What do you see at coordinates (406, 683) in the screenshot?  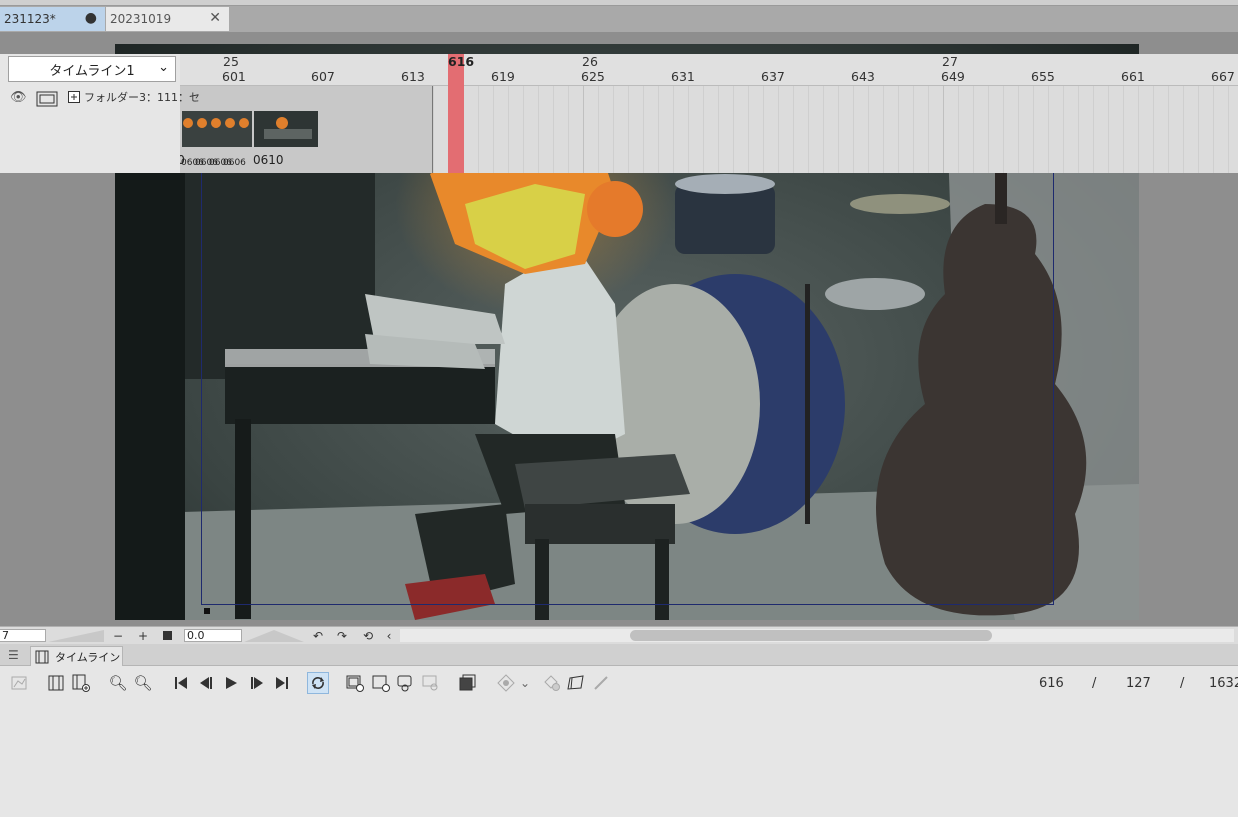 I see `specify-cel-button` at bounding box center [406, 683].